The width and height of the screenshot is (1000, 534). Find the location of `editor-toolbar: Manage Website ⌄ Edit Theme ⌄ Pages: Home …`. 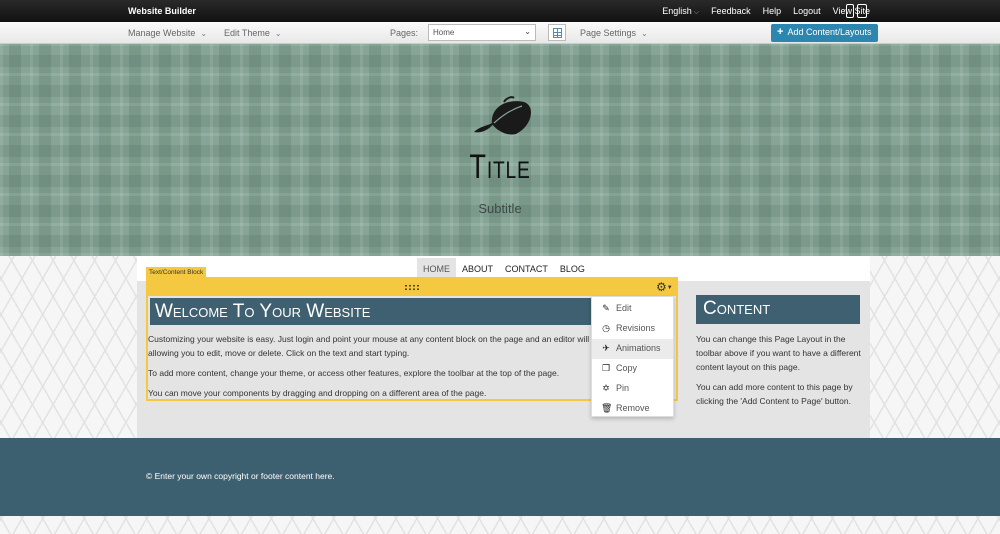

editor-toolbar: Manage Website ⌄ Edit Theme ⌄ Pages: Home … is located at coordinates (500, 33).